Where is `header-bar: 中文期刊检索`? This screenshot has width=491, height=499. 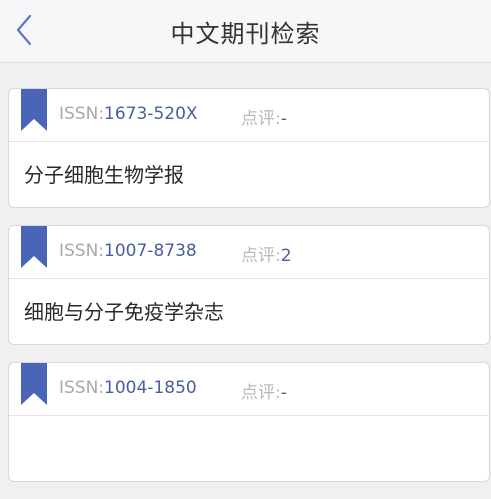 header-bar: 中文期刊检索 is located at coordinates (245, 31).